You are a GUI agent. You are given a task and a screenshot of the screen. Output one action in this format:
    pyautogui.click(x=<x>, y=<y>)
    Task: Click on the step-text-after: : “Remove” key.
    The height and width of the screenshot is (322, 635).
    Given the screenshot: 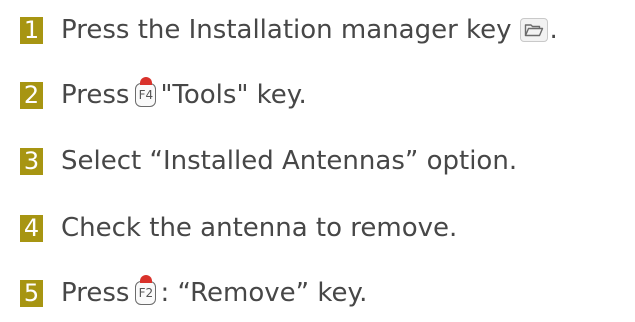 What is the action you would take?
    pyautogui.click(x=264, y=293)
    